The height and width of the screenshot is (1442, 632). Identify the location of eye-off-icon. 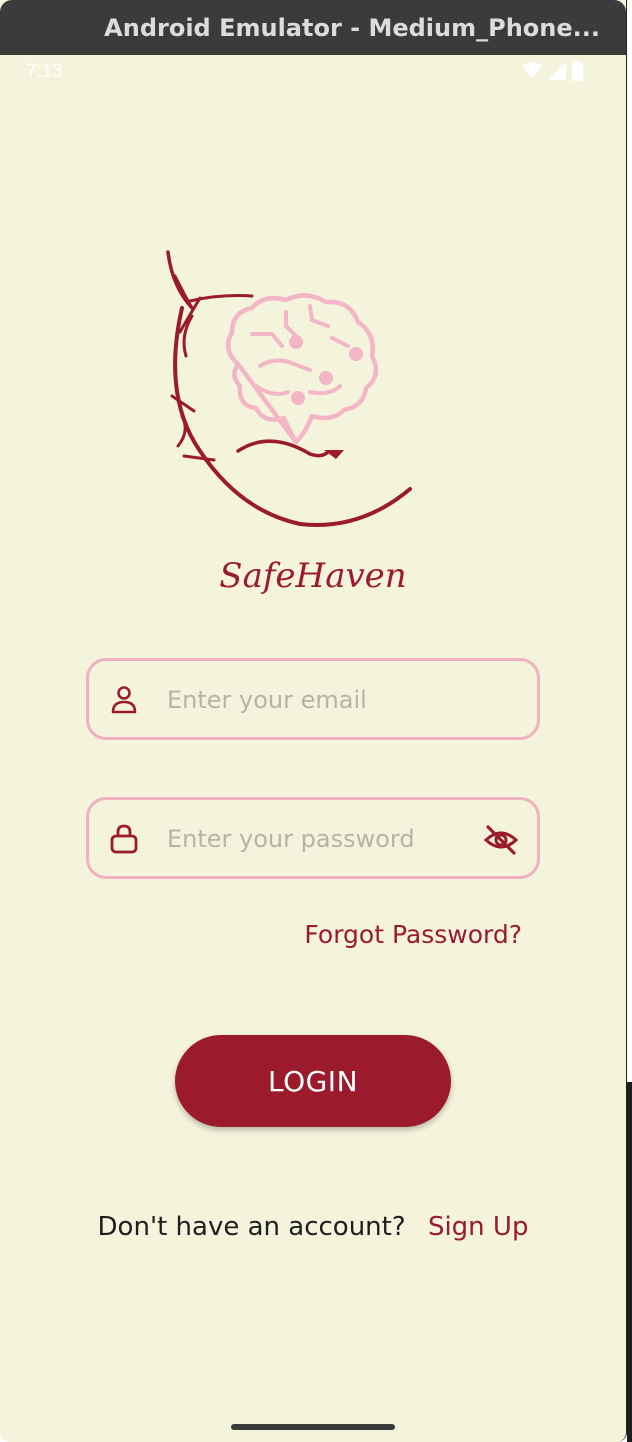
(501, 840).